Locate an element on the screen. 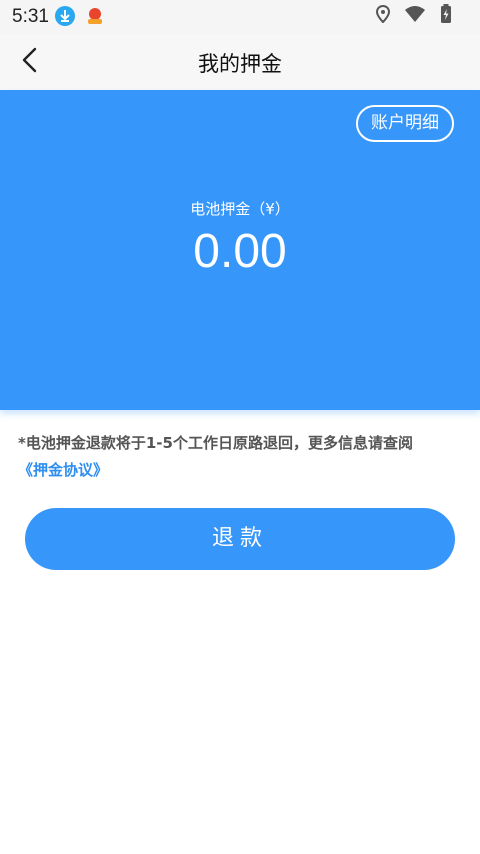  deposit-amount: 0.00 is located at coordinates (240, 251).